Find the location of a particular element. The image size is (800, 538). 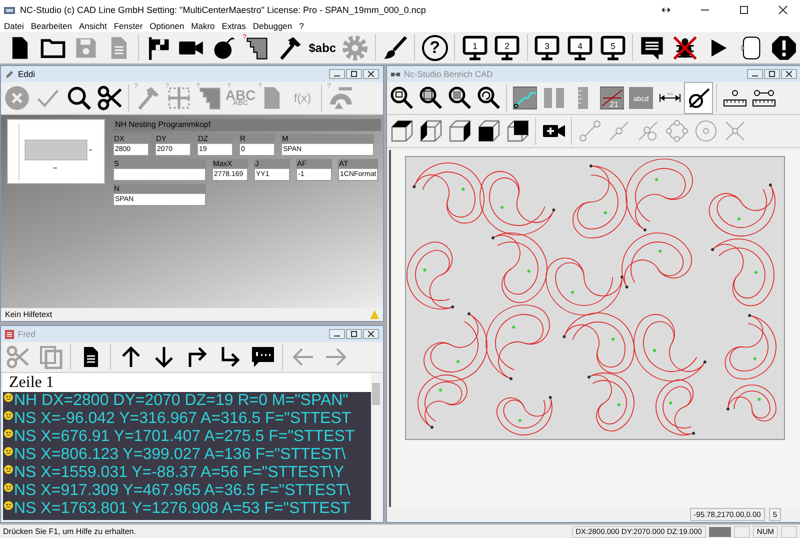

paint-brush-icon is located at coordinates (395, 47).